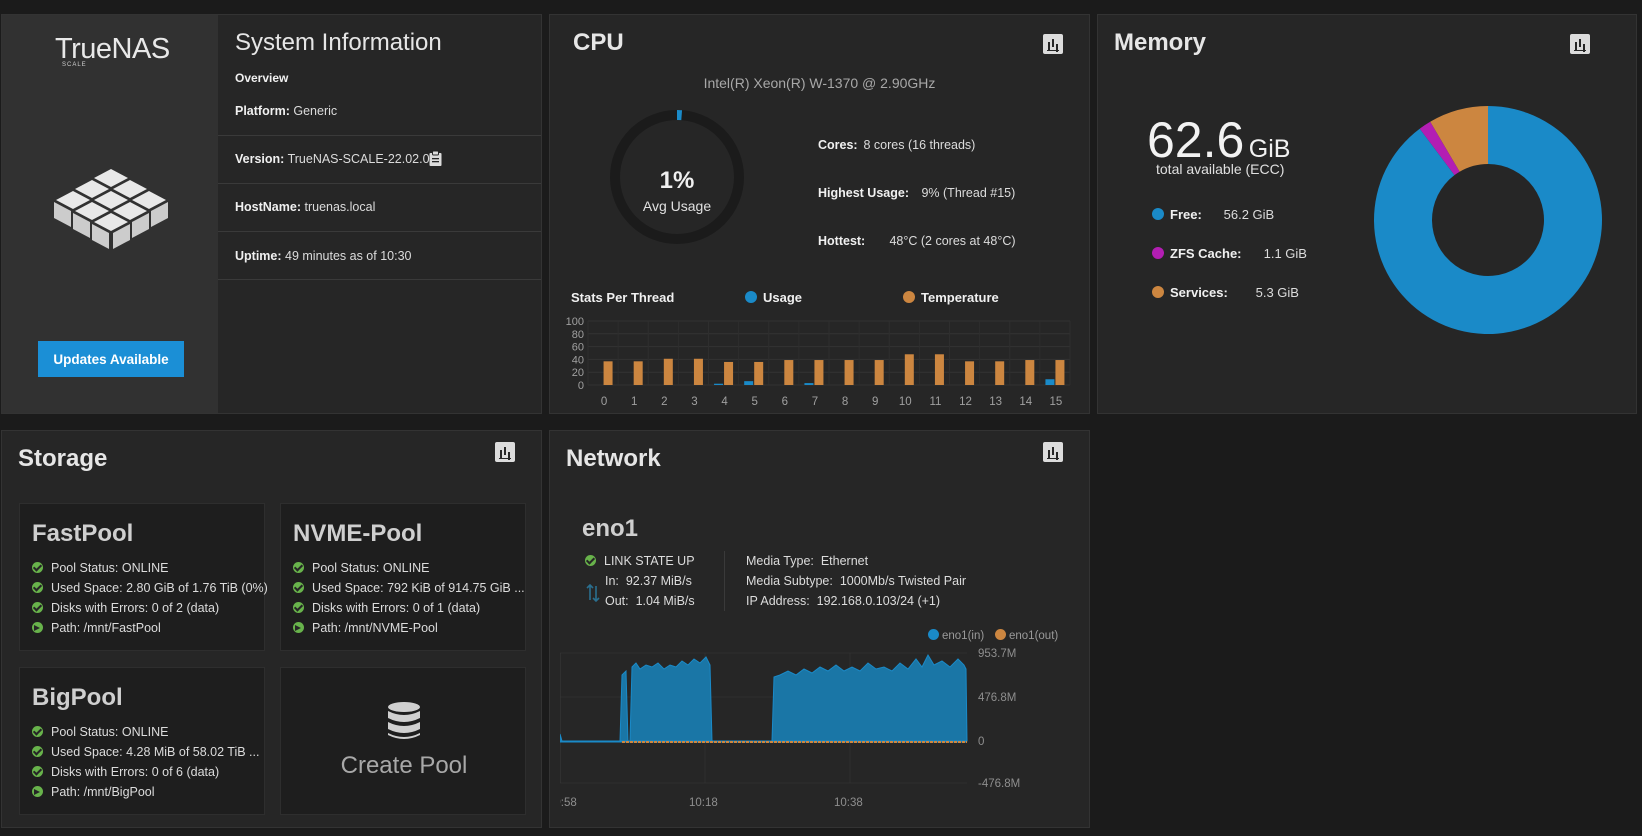  Describe the element at coordinates (844, 561) in the screenshot. I see `media-type-value: Ethernet` at that location.